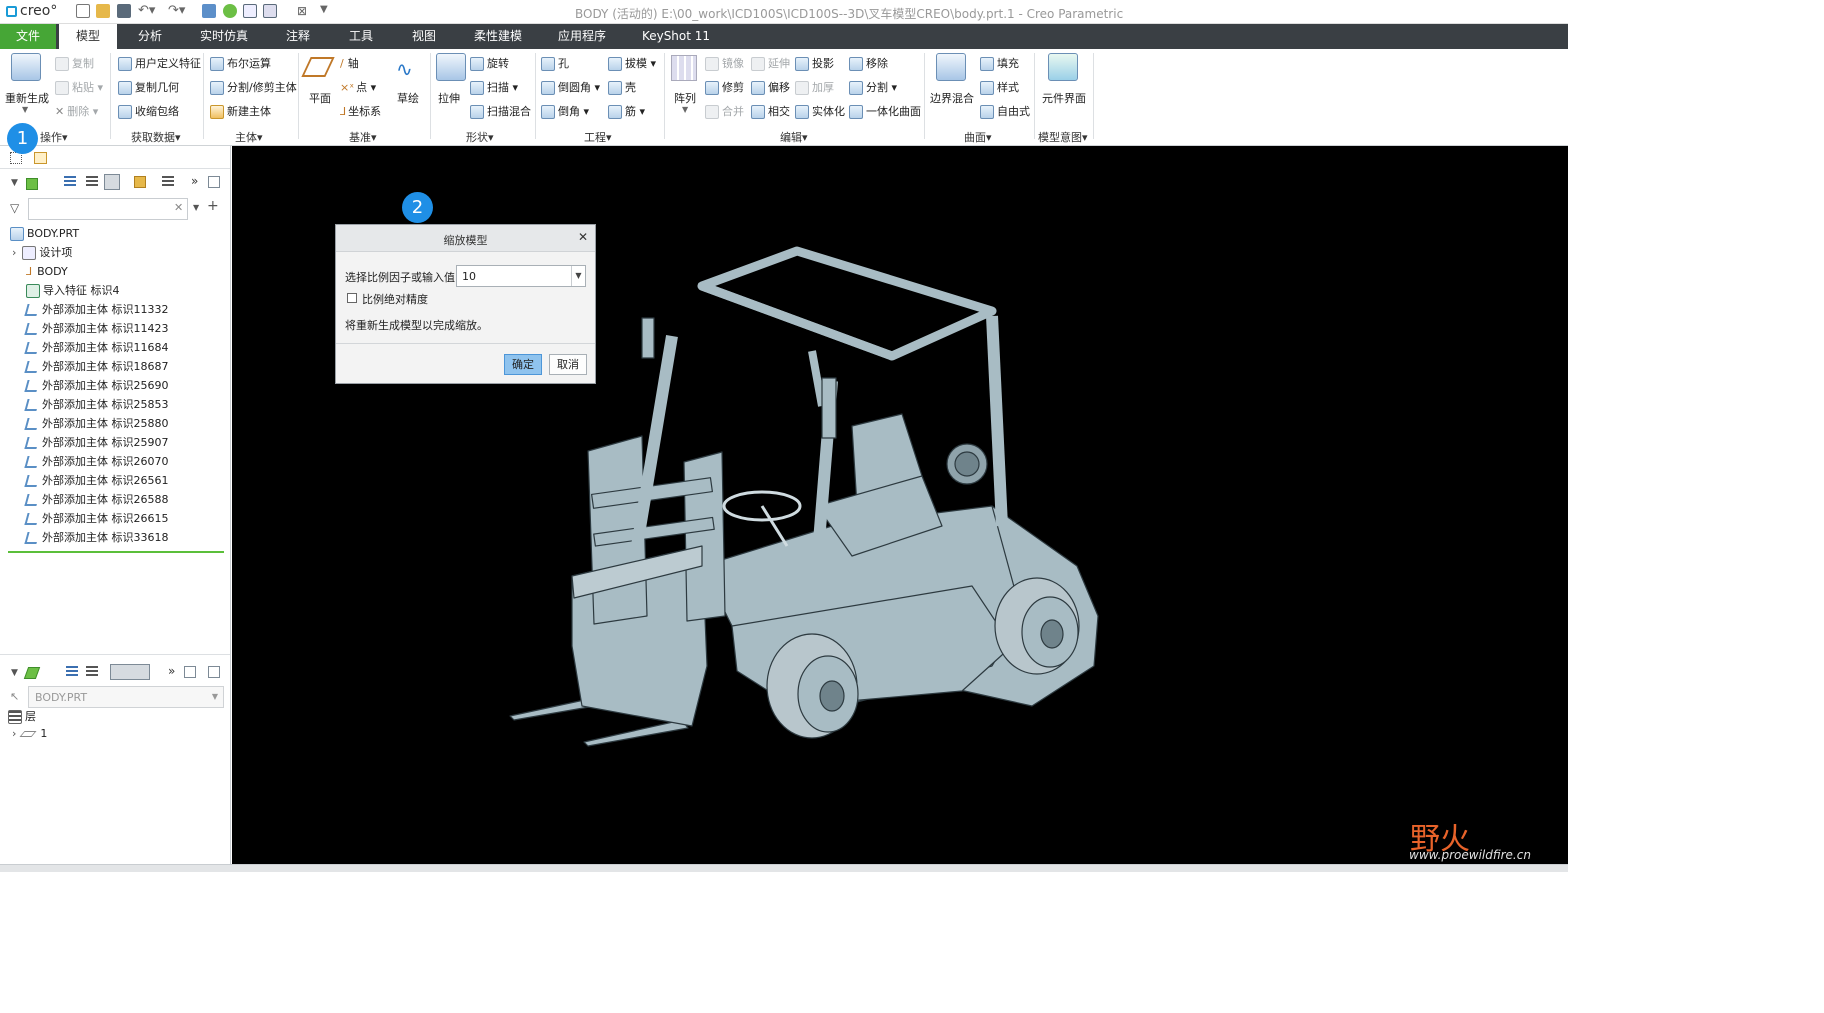 The width and height of the screenshot is (1824, 1013). Describe the element at coordinates (148, 87) in the screenshot. I see `copy-geometry-button: 复制几何` at that location.